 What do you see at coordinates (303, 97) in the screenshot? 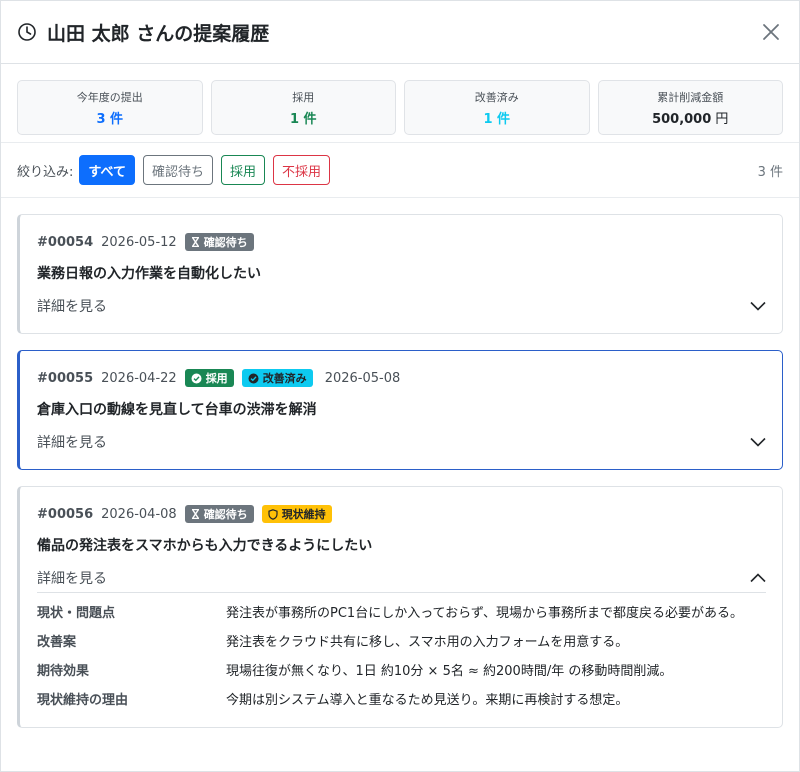
I see `stat-label: 採用` at bounding box center [303, 97].